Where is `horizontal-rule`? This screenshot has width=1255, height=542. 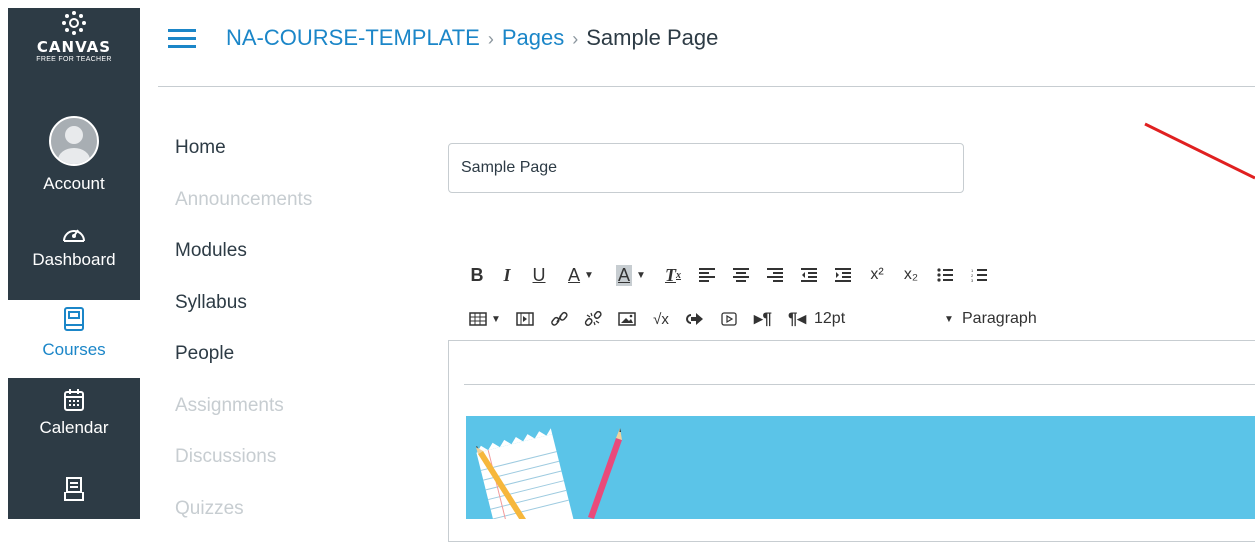 horizontal-rule is located at coordinates (859, 384).